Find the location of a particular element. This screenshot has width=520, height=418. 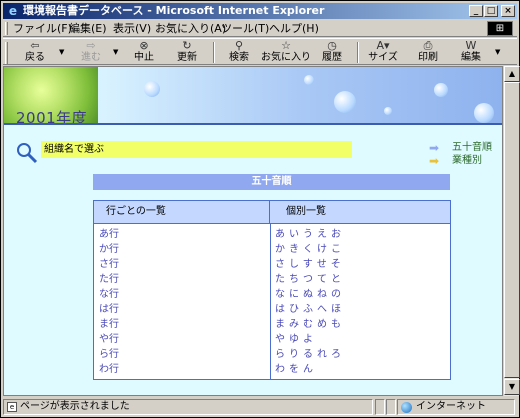

search-by-organization-bar: 組織名で選ぶ is located at coordinates (196, 149).